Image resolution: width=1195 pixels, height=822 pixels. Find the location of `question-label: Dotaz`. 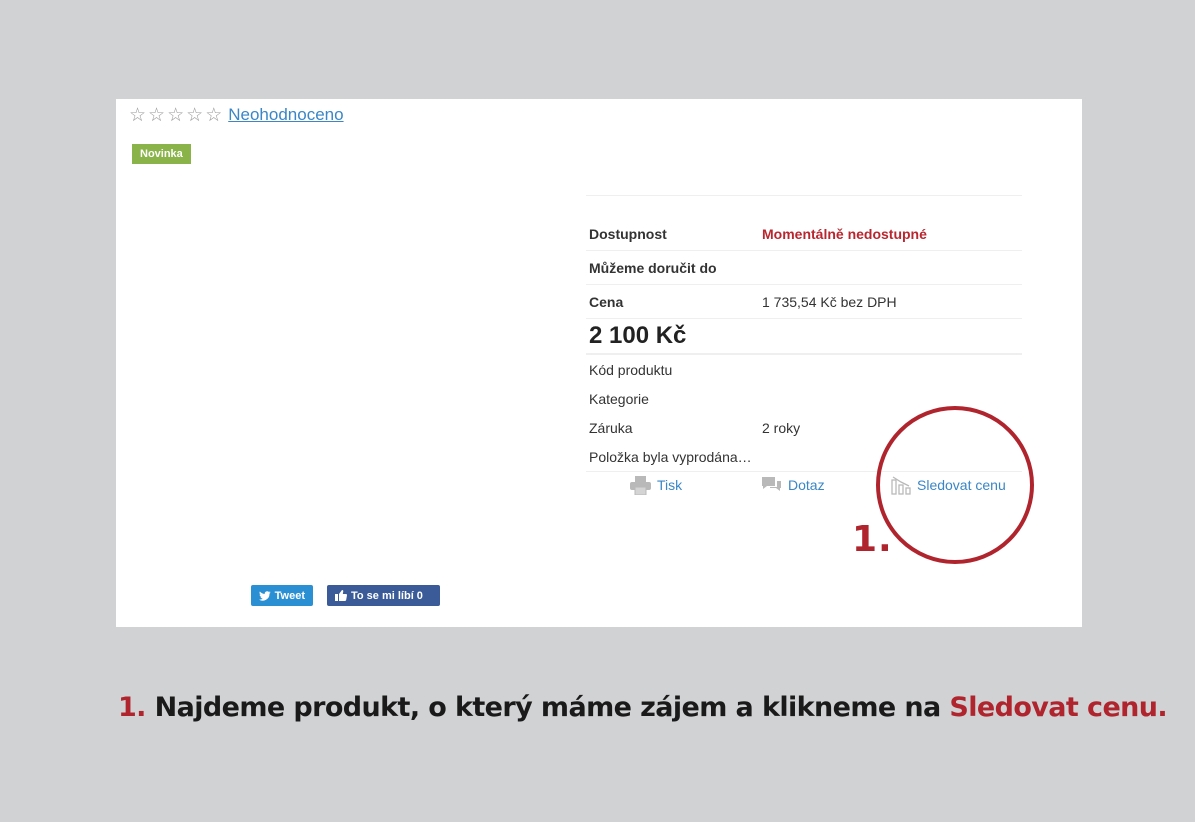

question-label: Dotaz is located at coordinates (806, 485).